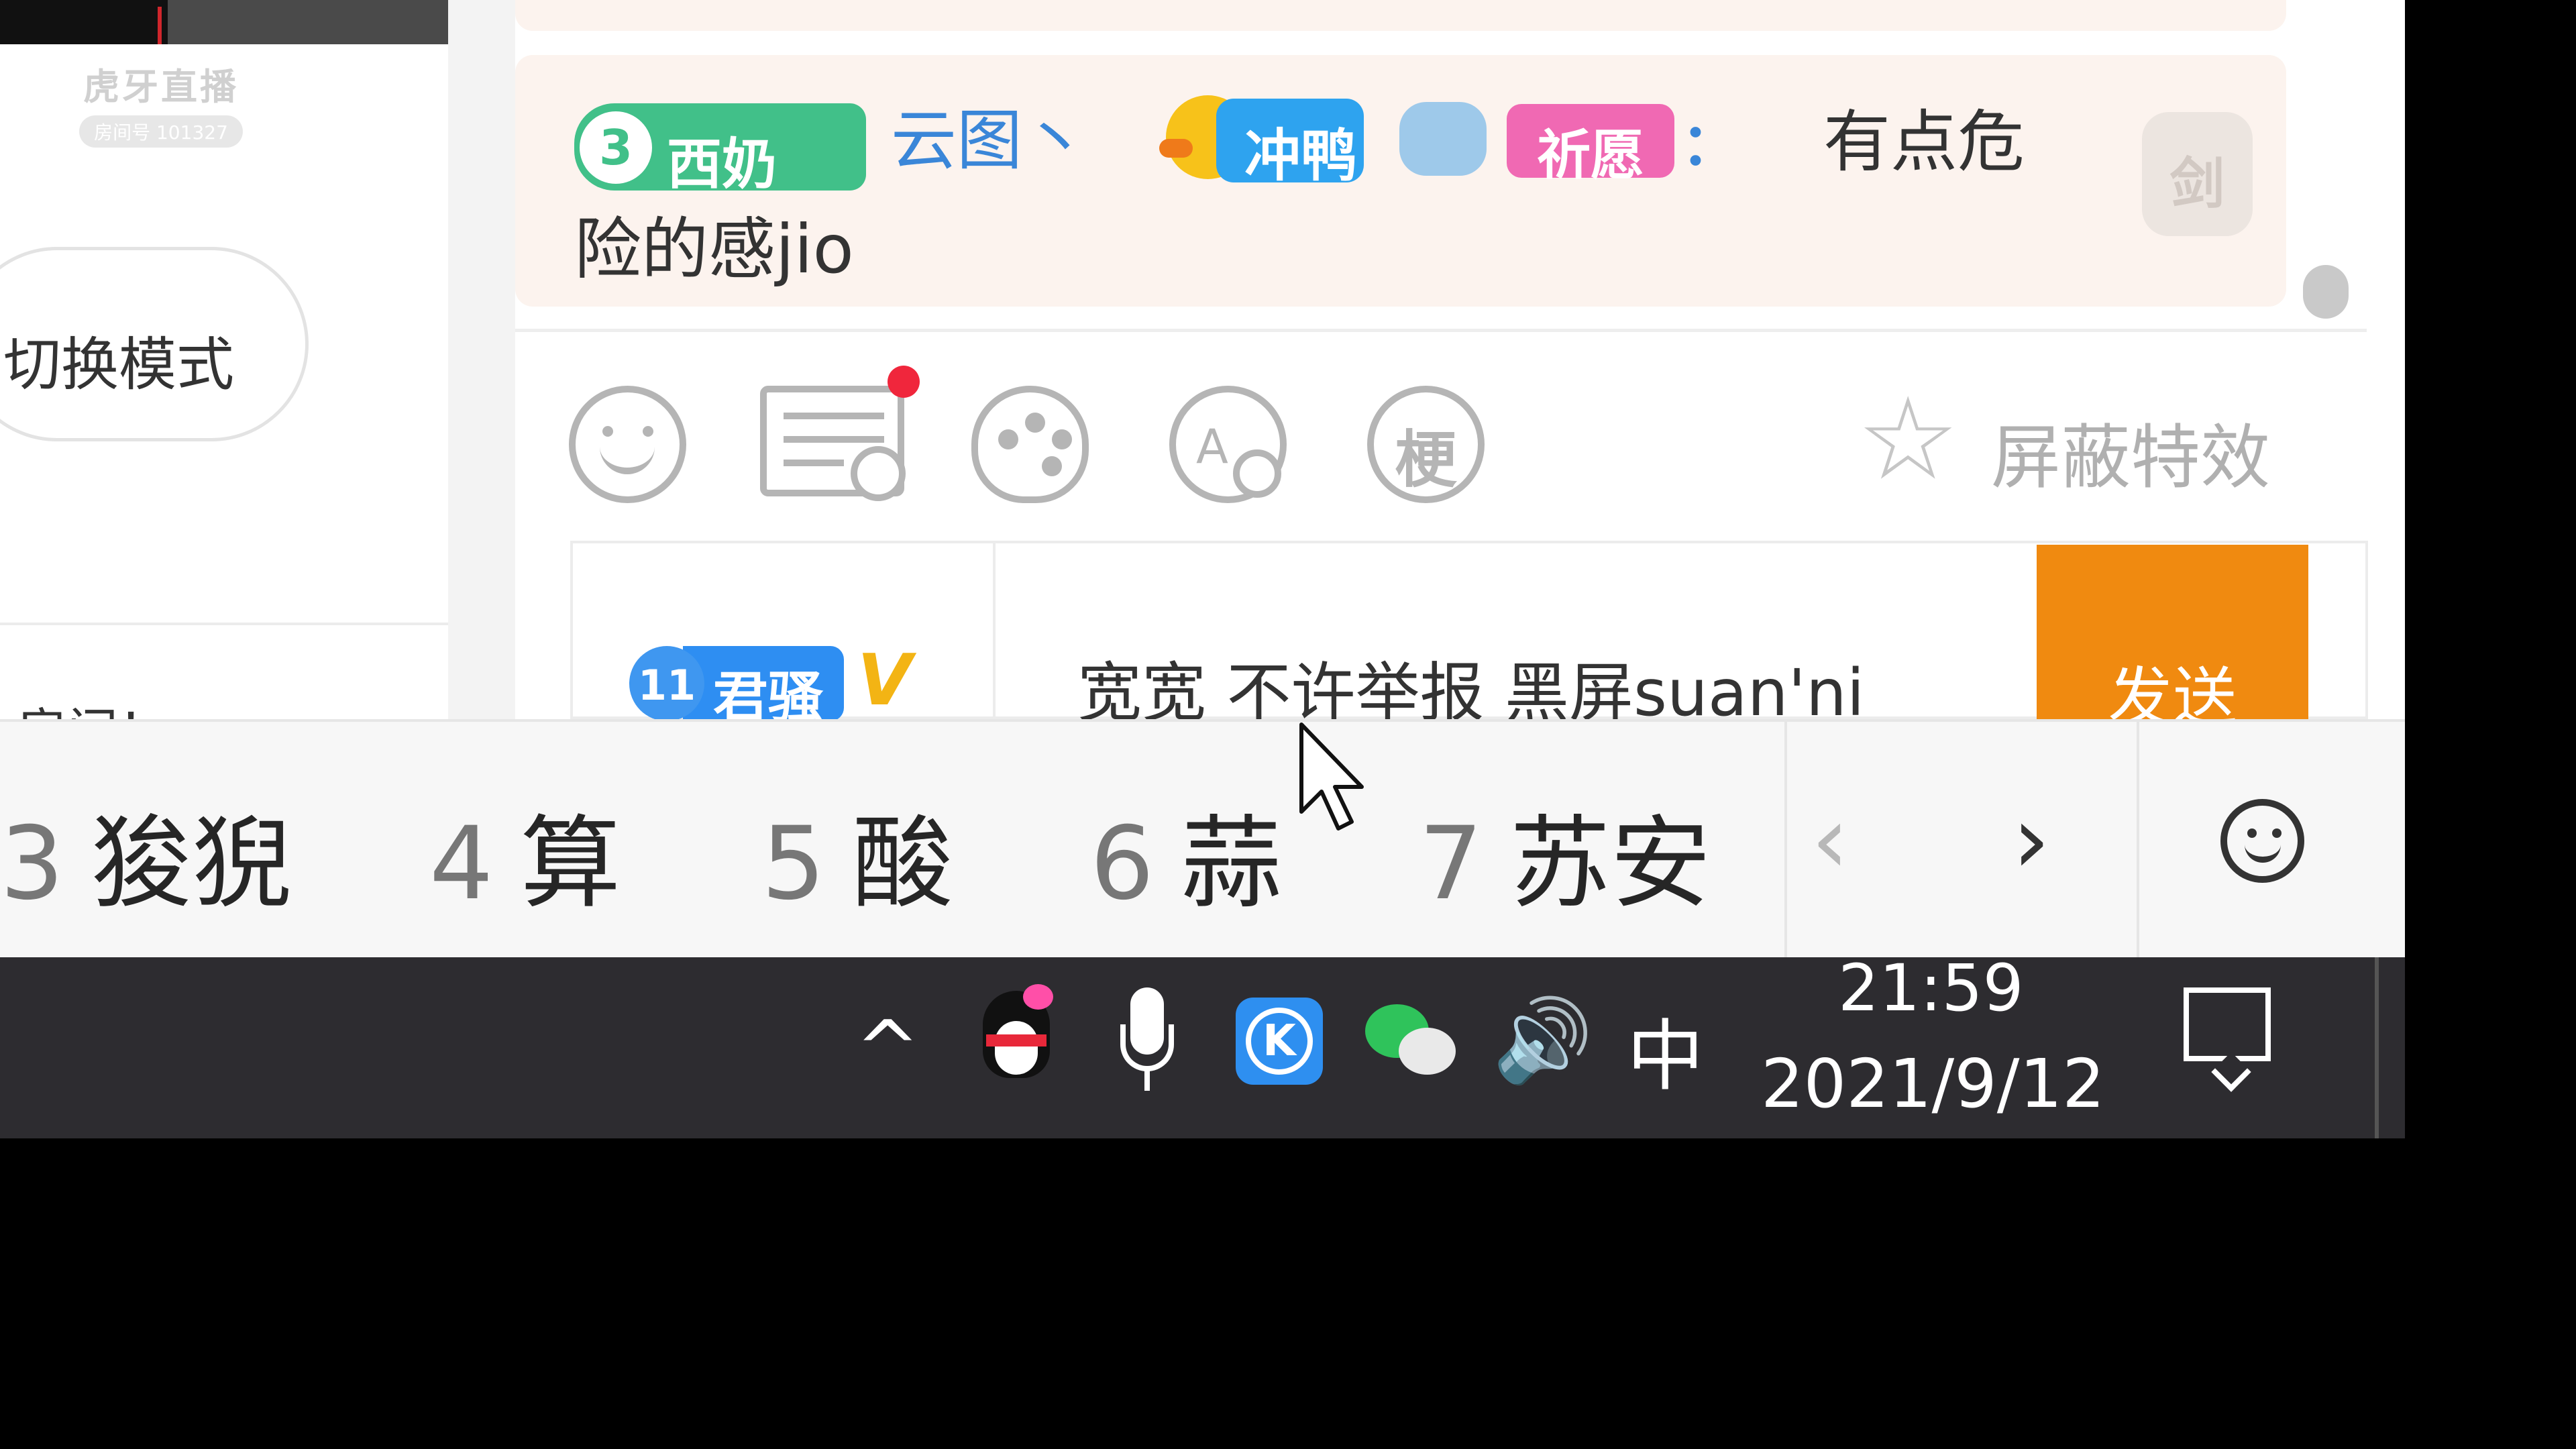  I want to click on candidate-number: 3, so click(32, 864).